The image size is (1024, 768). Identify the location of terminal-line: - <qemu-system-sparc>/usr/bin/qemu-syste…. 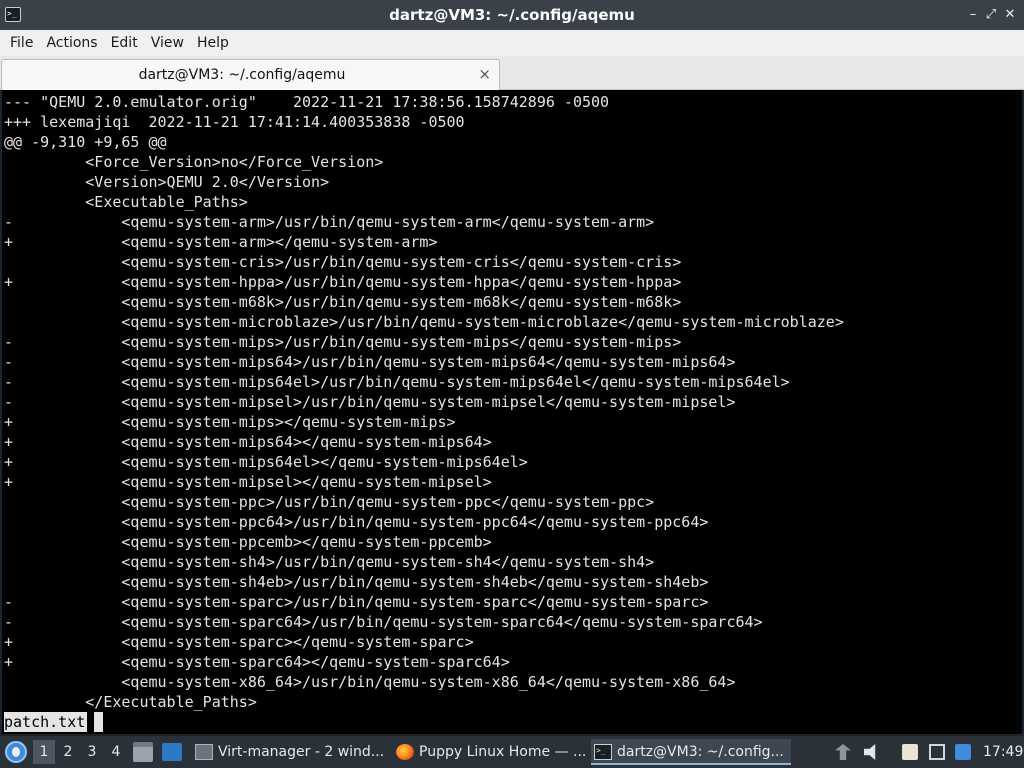
(356, 602).